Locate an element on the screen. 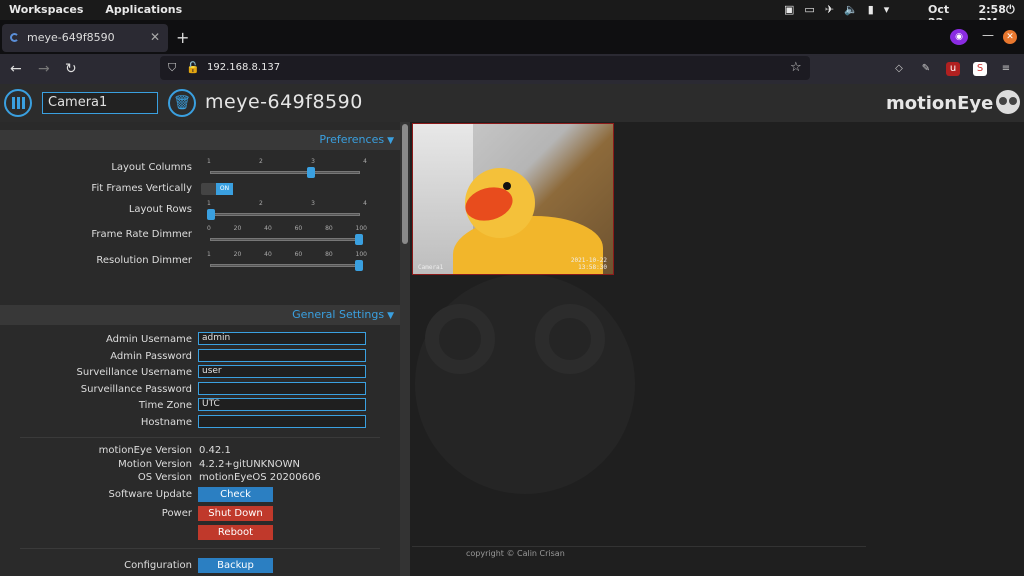  preferences-title: Preferences is located at coordinates (352, 139).